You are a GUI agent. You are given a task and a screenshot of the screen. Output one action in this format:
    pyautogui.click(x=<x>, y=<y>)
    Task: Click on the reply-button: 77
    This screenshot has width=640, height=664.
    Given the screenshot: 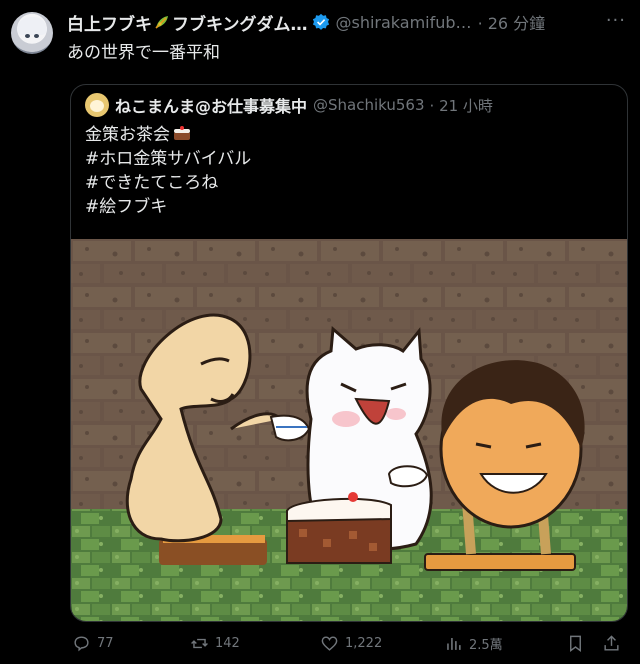 What is the action you would take?
    pyautogui.click(x=93, y=643)
    